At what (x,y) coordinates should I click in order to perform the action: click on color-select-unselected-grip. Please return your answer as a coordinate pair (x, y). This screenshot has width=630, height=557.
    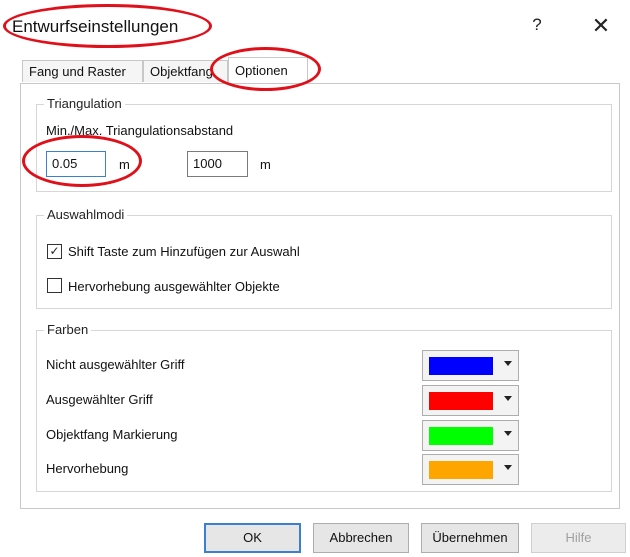
    Looking at the image, I should click on (470, 365).